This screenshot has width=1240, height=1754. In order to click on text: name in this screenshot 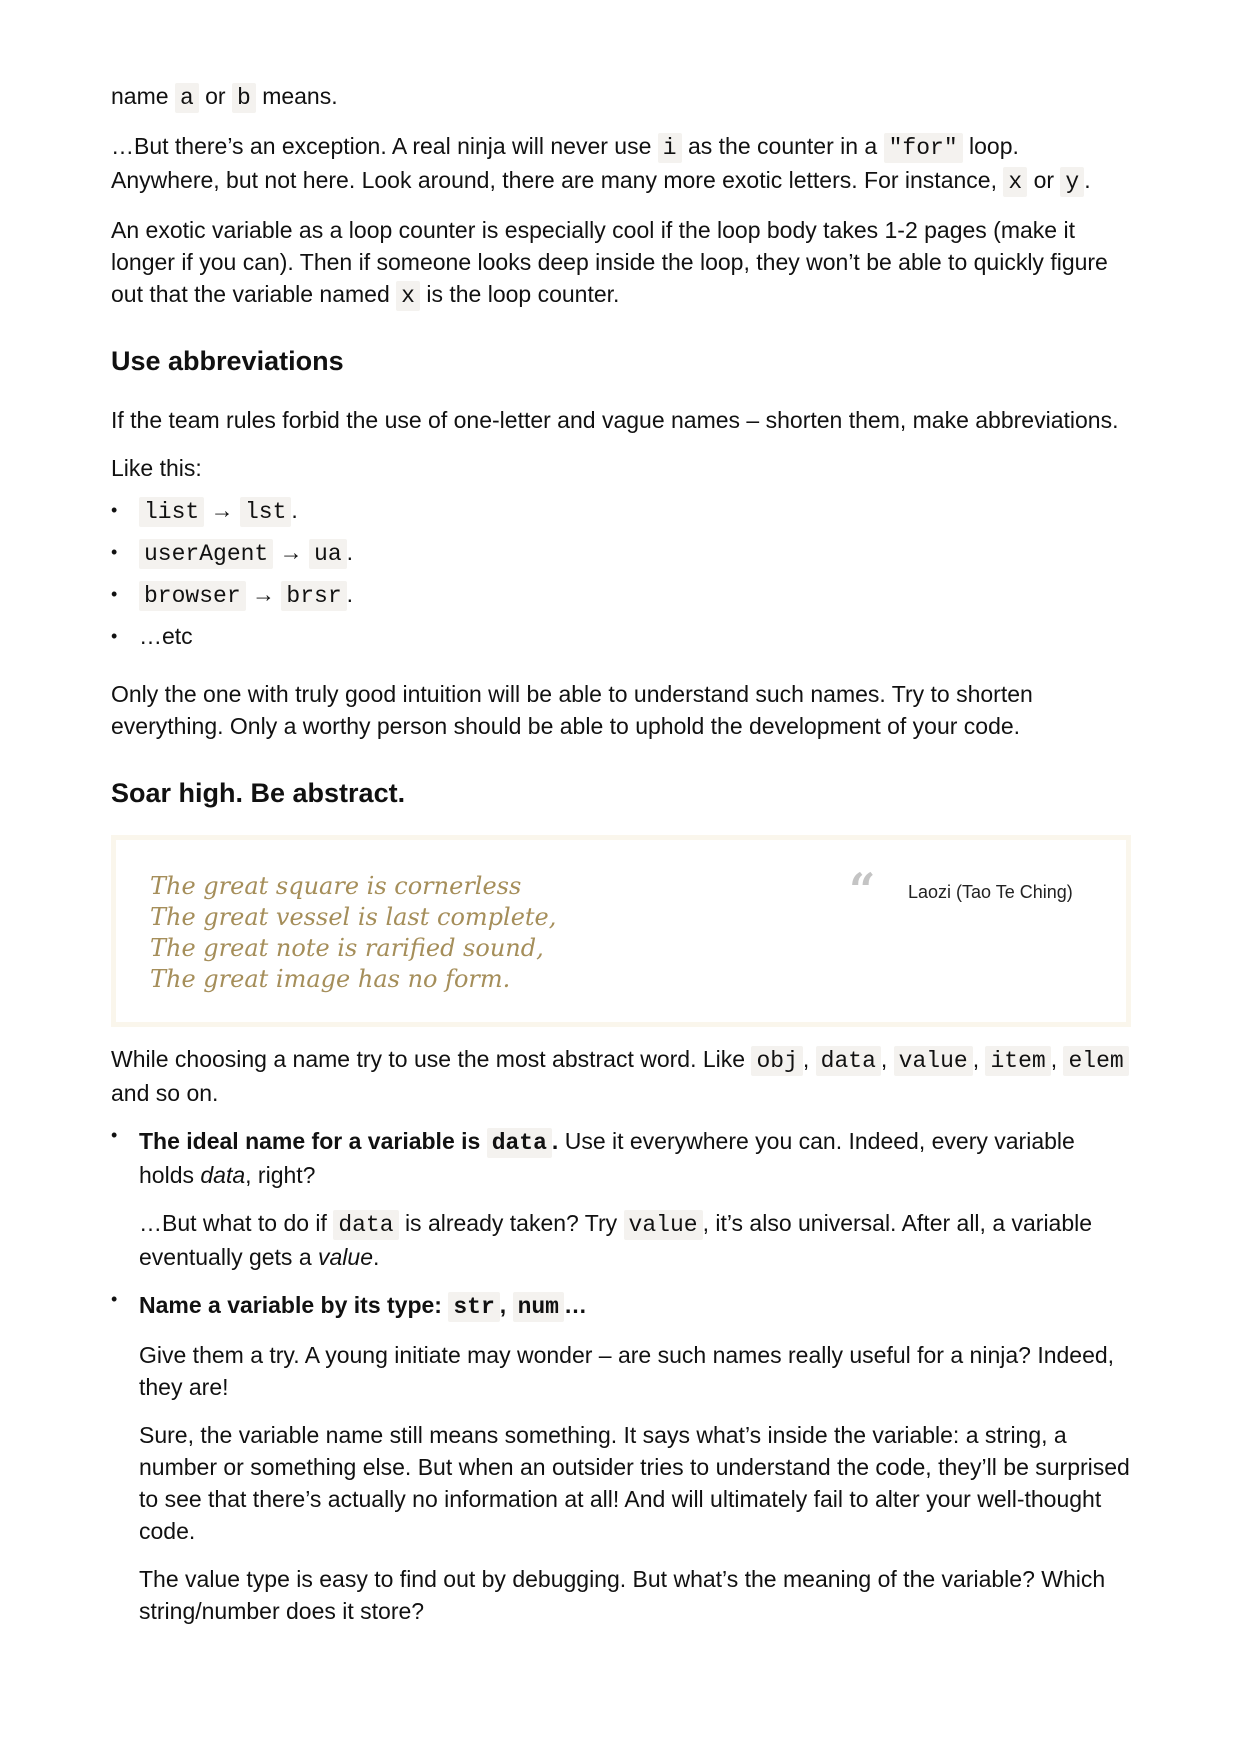, I will do `click(140, 96)`.